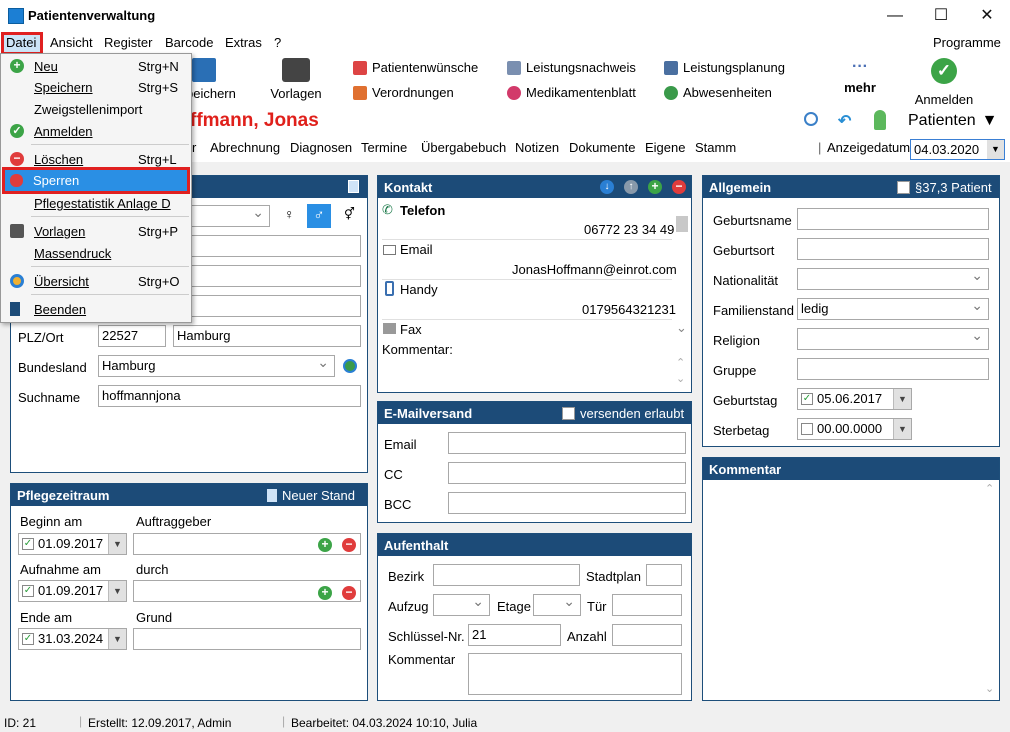  What do you see at coordinates (289, 214) in the screenshot?
I see `gender-female-icon: ♀` at bounding box center [289, 214].